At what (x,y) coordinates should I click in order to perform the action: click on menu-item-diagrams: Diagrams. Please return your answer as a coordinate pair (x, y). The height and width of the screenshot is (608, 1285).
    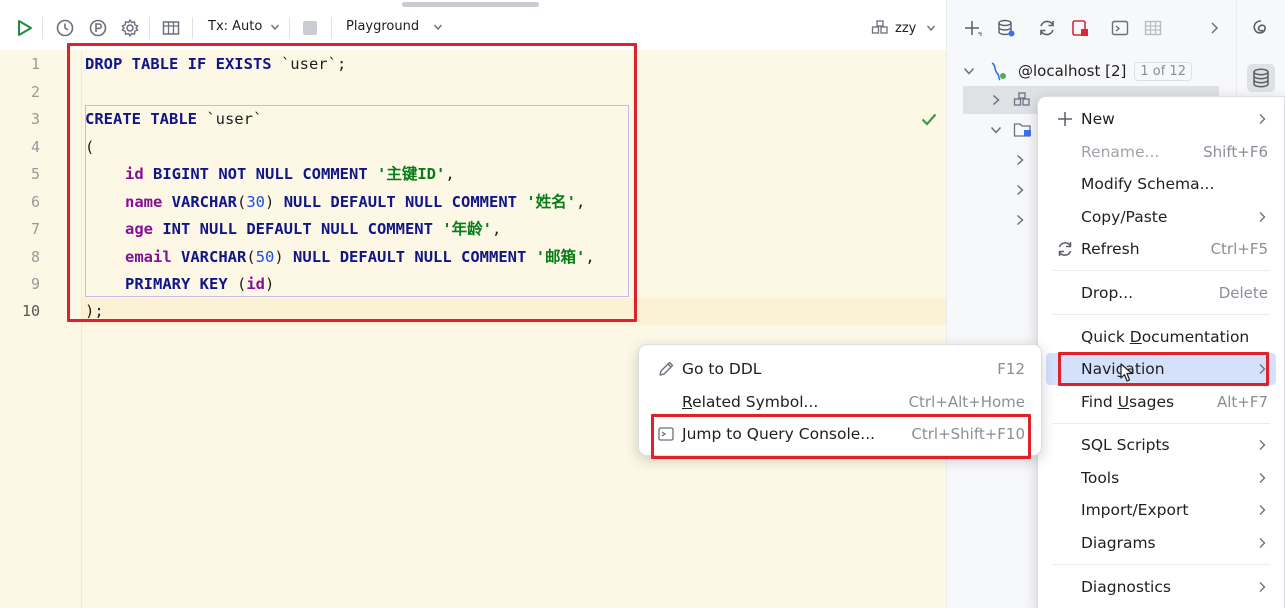
    Looking at the image, I should click on (1161, 543).